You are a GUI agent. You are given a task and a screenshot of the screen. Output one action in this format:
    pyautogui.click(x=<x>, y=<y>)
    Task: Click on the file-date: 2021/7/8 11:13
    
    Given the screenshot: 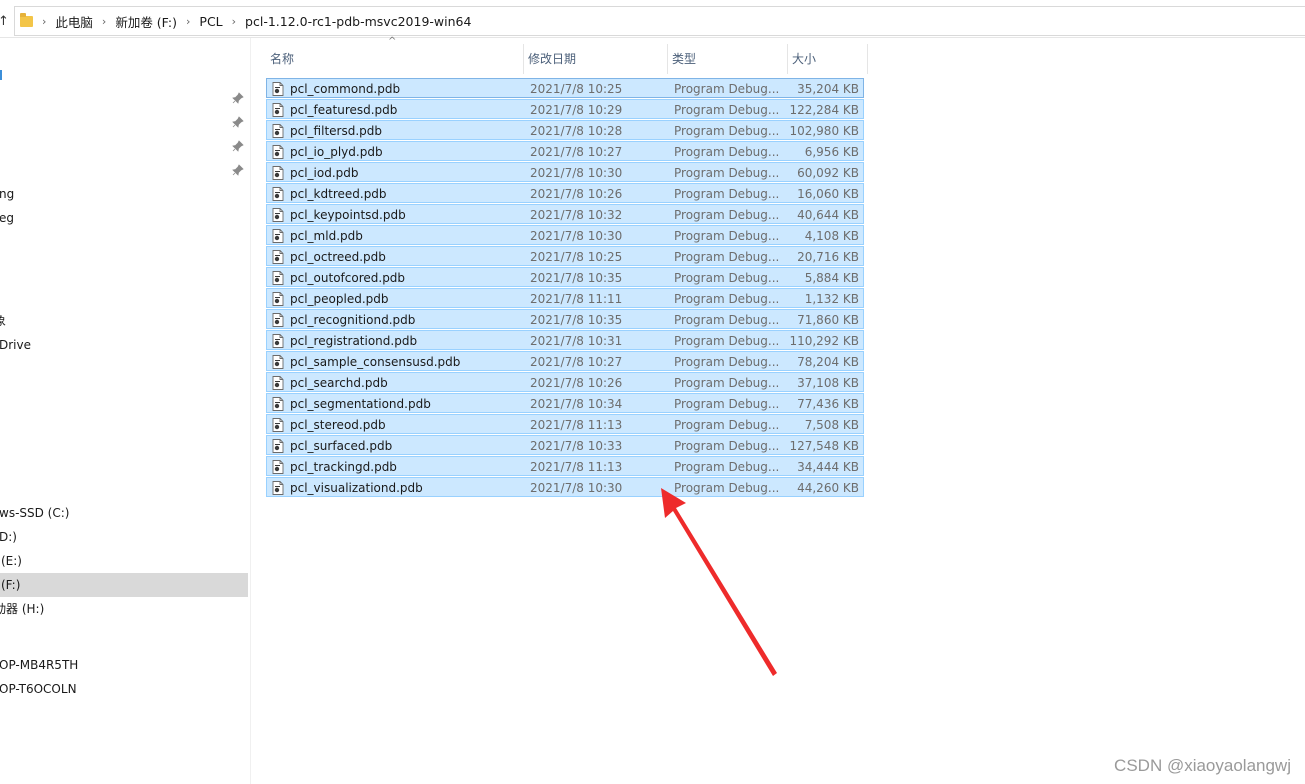 What is the action you would take?
    pyautogui.click(x=576, y=425)
    